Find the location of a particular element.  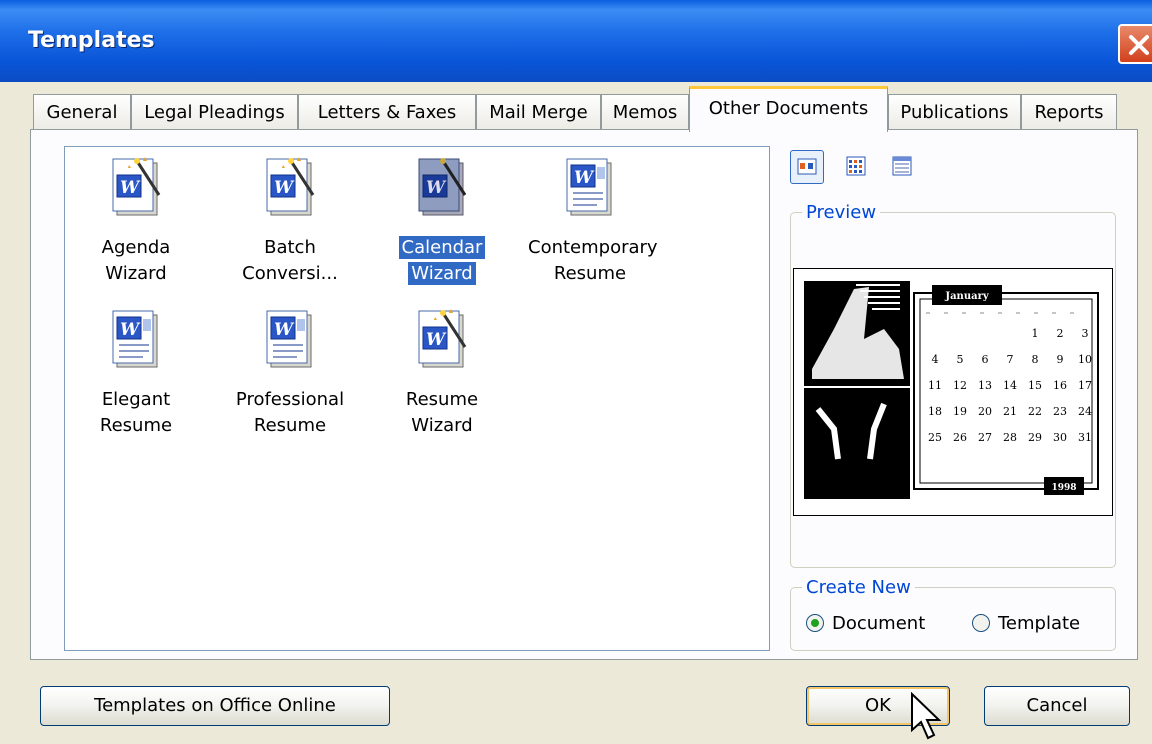

calendar-day: 6 is located at coordinates (985, 359).